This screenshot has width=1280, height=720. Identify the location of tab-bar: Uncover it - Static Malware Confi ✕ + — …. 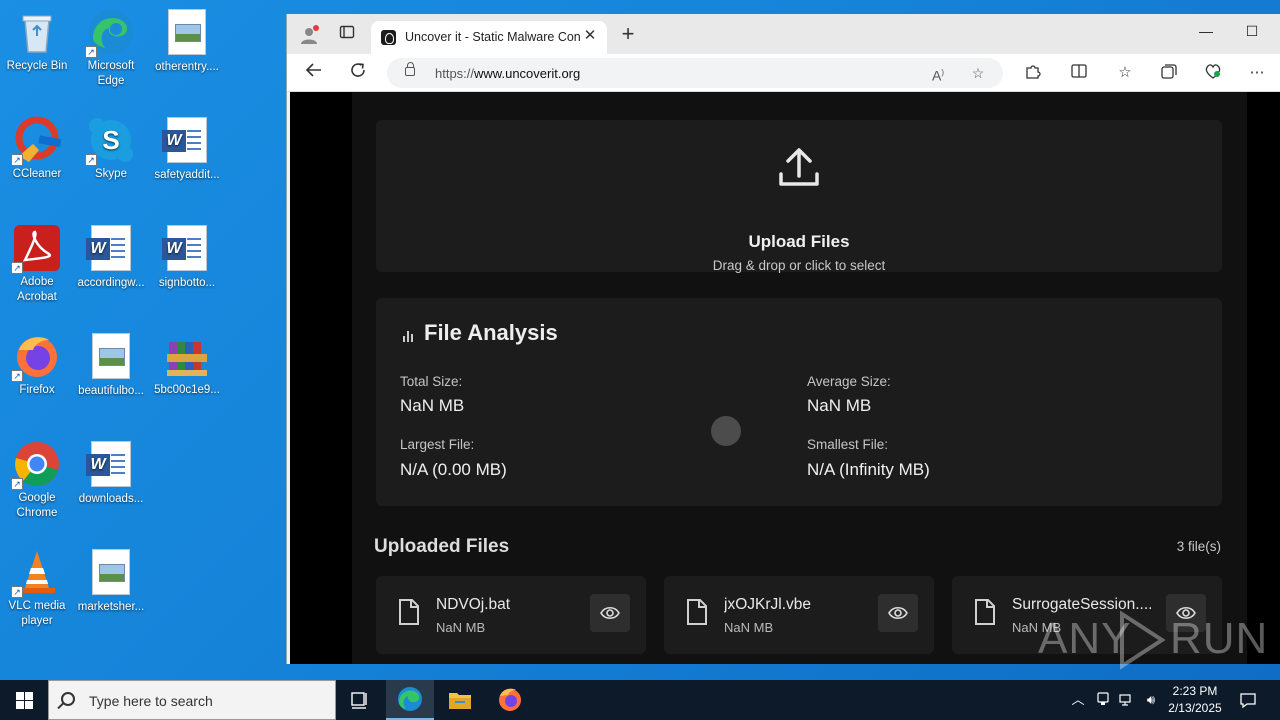
(783, 34).